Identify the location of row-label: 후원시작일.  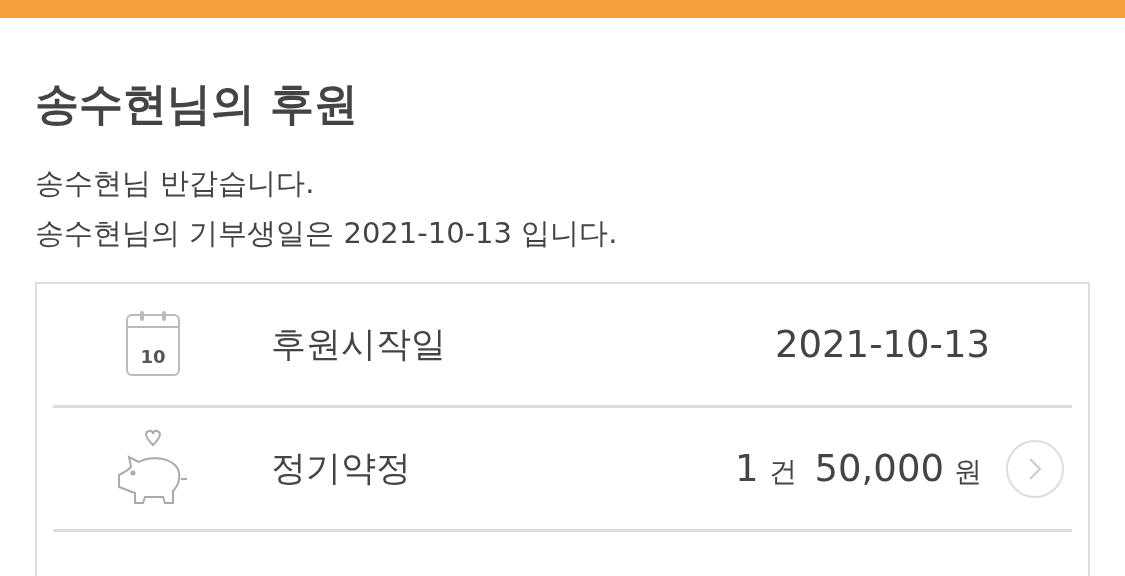
(358, 345).